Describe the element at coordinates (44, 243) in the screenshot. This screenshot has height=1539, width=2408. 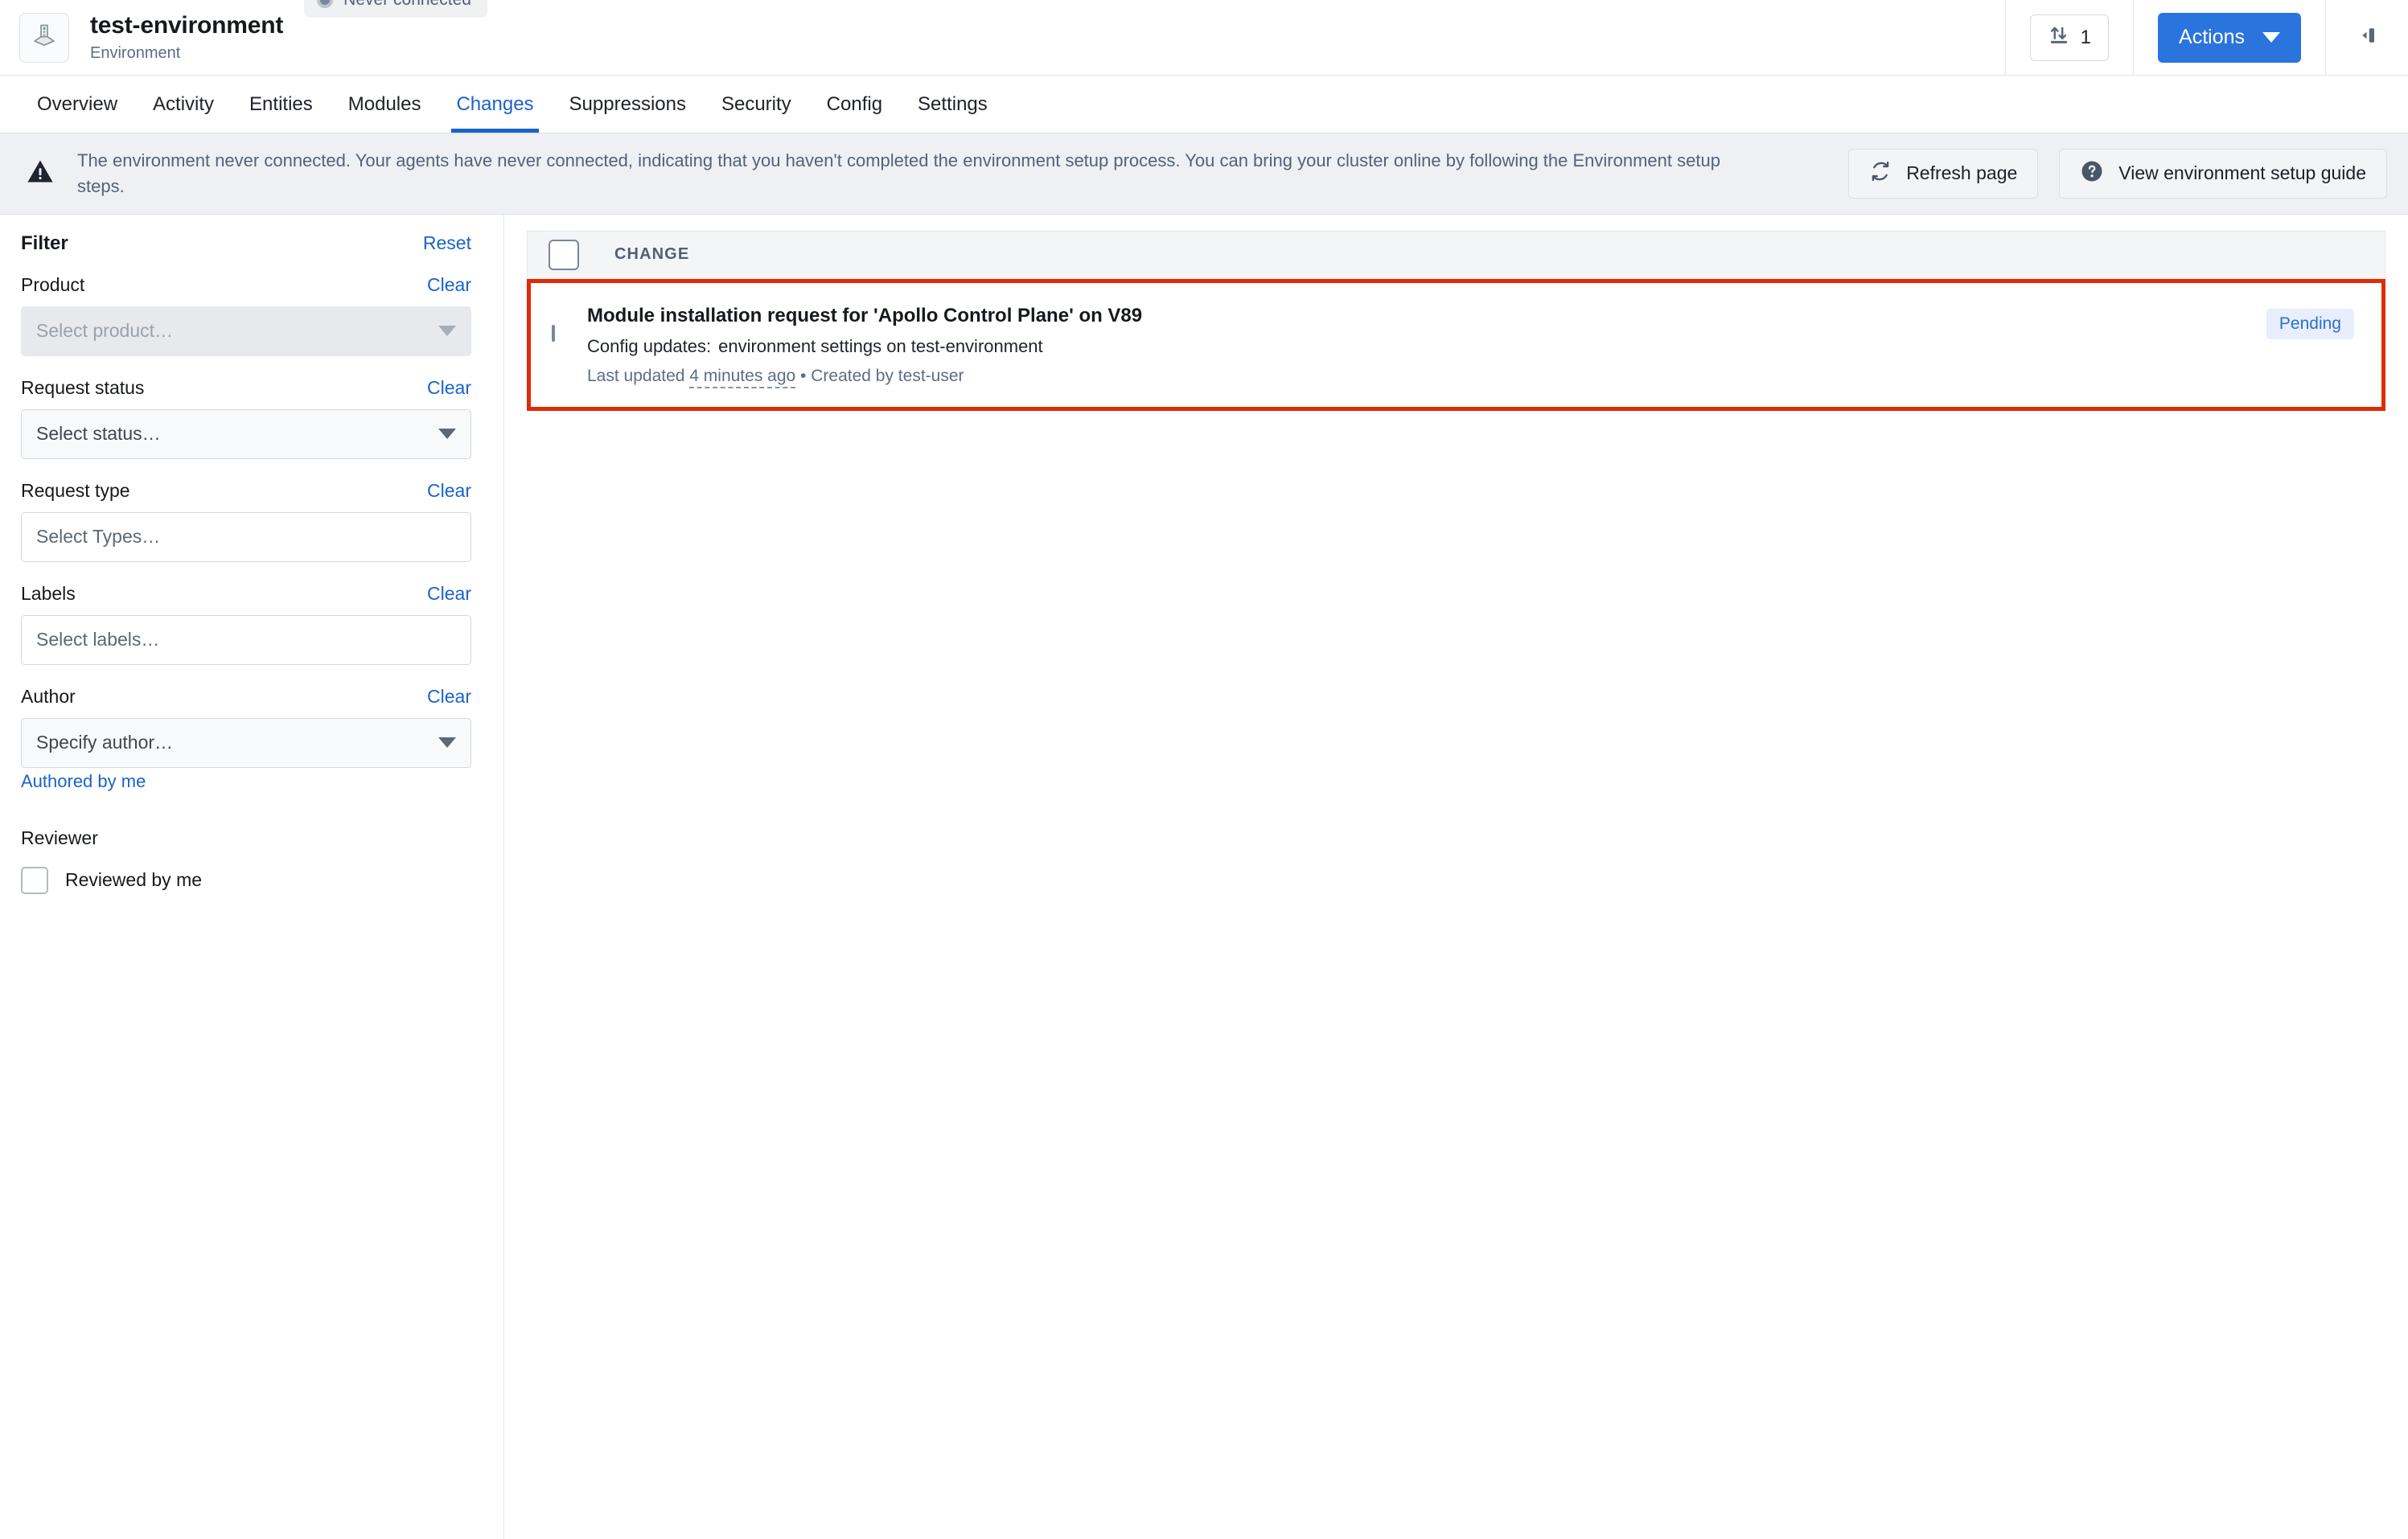
I see `filter-title: Filter` at that location.